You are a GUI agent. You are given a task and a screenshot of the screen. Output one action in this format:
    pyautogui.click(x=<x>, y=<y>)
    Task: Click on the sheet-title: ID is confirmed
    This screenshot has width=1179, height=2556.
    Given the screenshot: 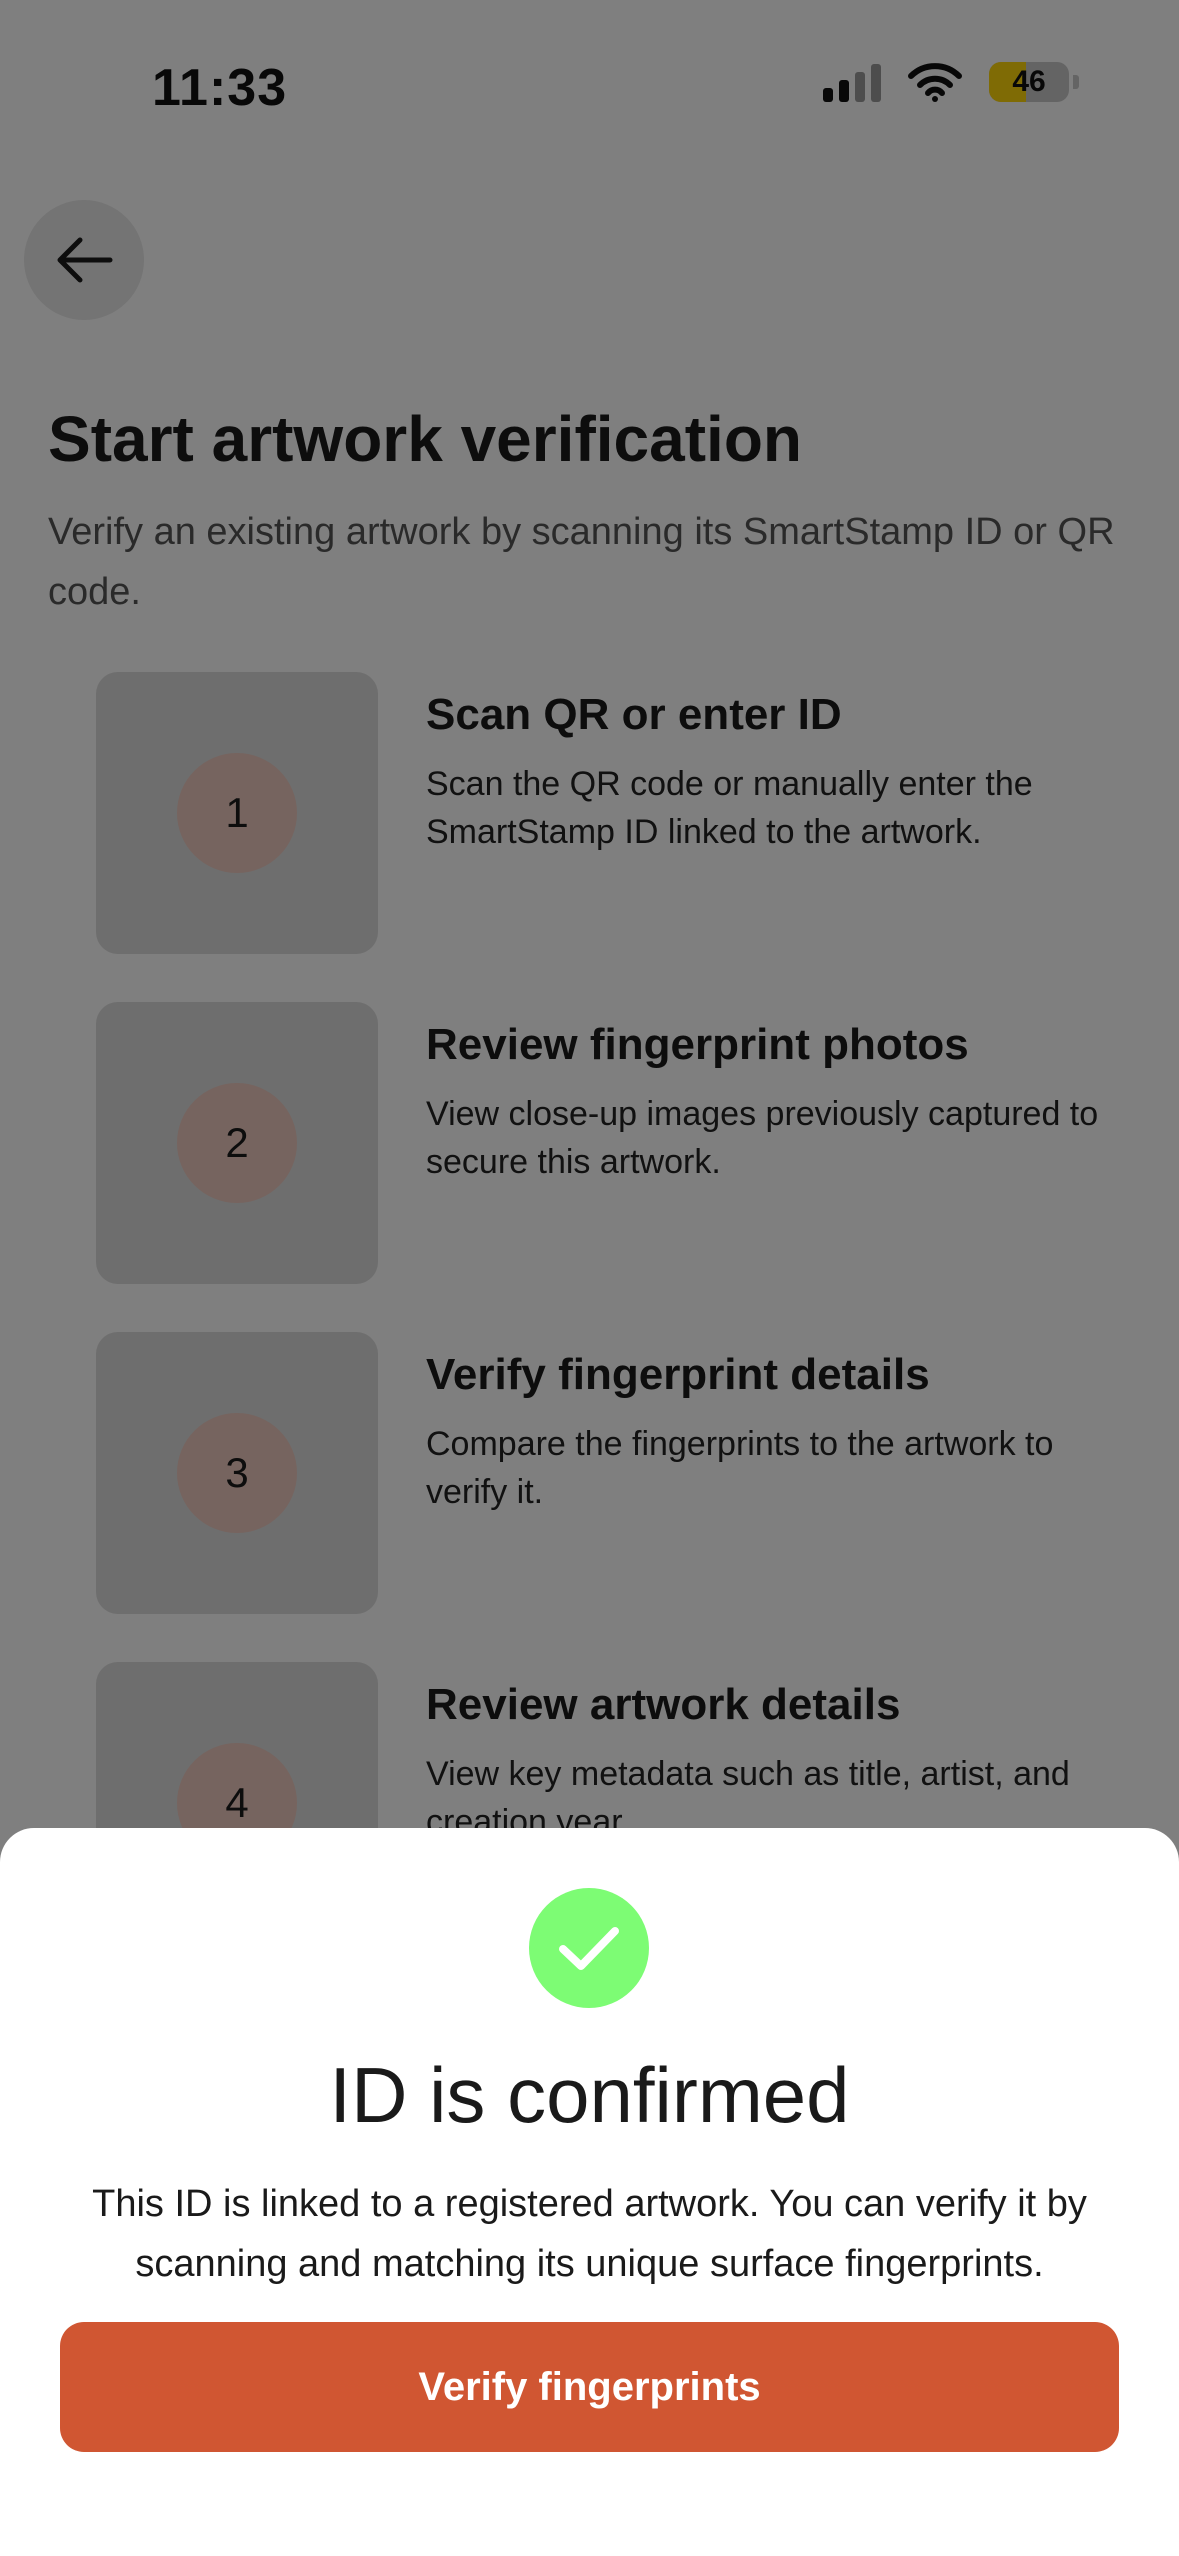 What is the action you would take?
    pyautogui.click(x=589, y=2095)
    